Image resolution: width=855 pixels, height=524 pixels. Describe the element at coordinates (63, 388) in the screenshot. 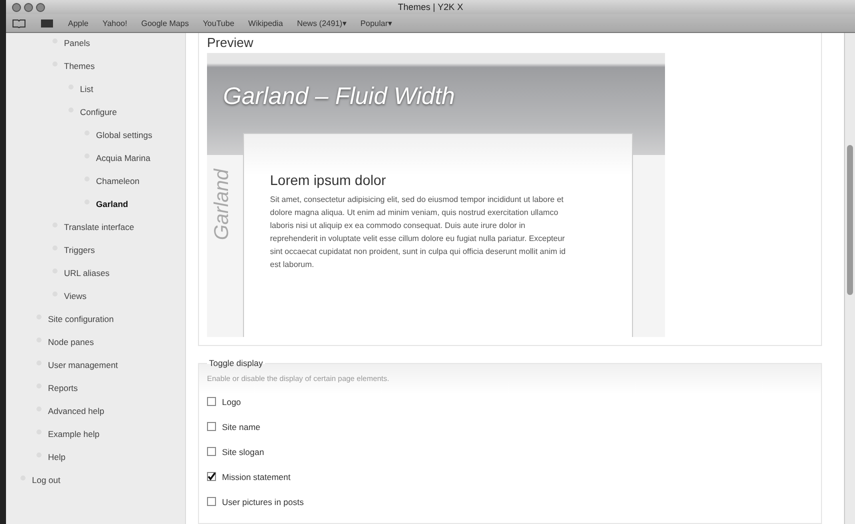

I see `menu-item: Reports` at that location.